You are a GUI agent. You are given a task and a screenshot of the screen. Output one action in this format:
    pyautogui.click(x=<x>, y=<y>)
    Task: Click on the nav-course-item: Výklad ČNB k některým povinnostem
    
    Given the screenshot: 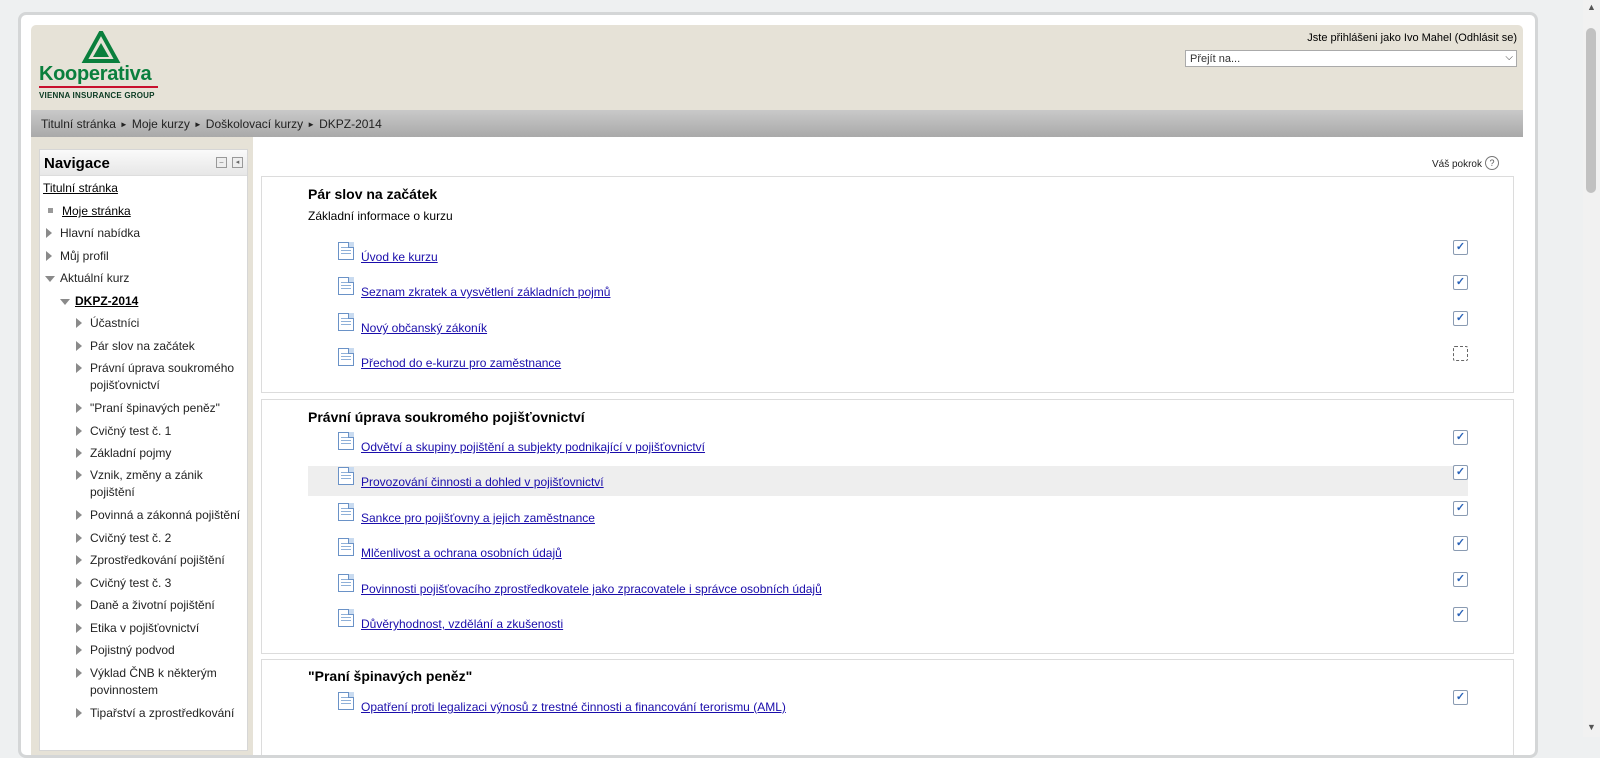 What is the action you would take?
    pyautogui.click(x=153, y=682)
    